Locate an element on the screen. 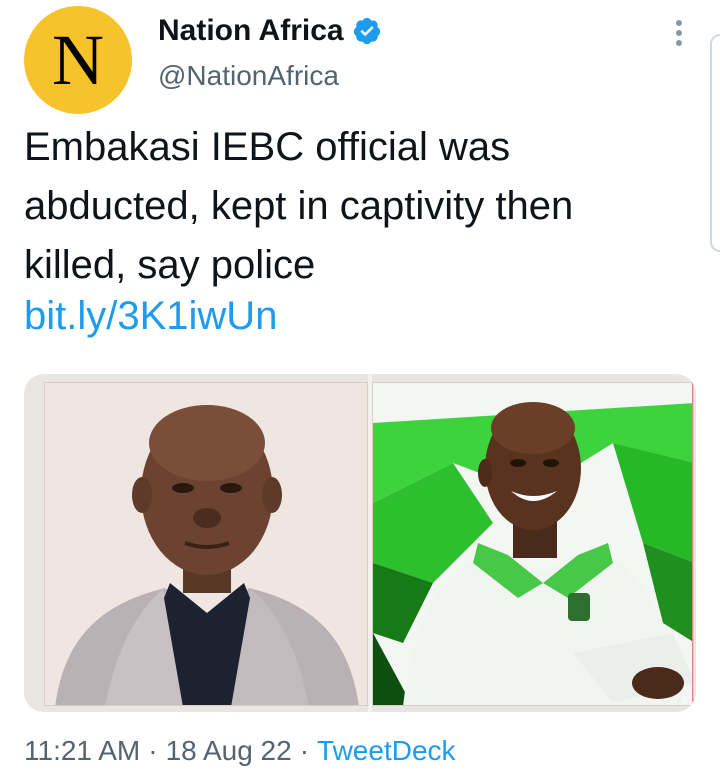  avatar-letter: N is located at coordinates (78, 60).